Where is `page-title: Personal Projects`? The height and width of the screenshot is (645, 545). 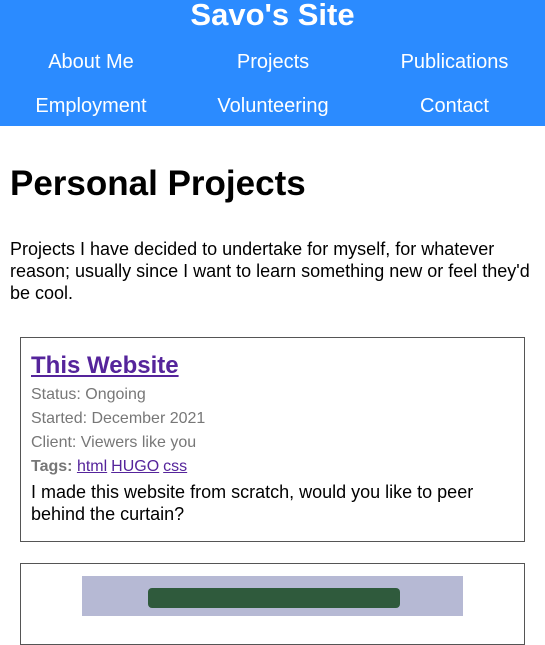
page-title: Personal Projects is located at coordinates (158, 183).